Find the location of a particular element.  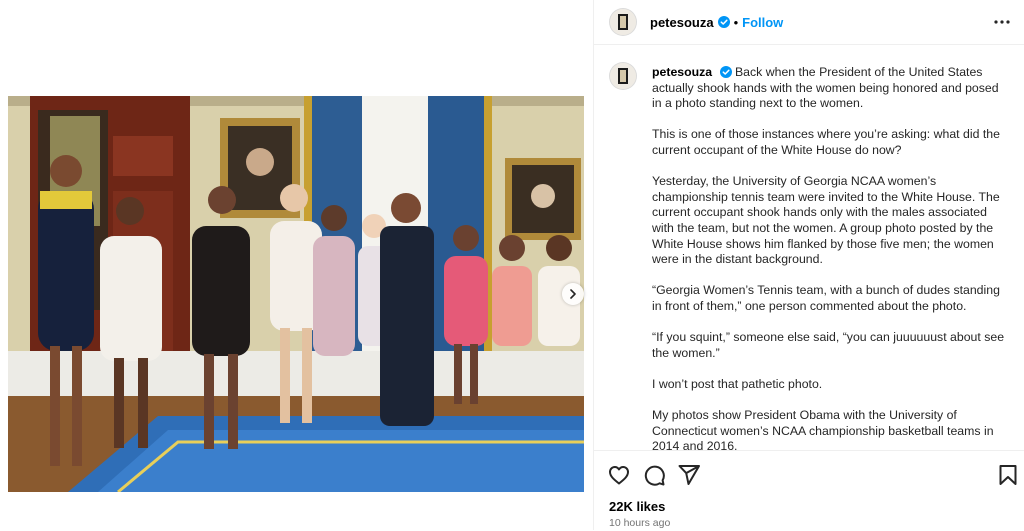

comment-icon is located at coordinates (654, 475).